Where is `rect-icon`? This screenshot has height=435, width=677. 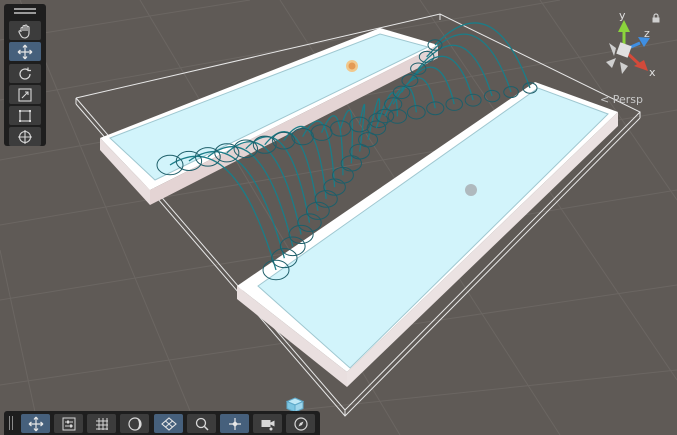 rect-icon is located at coordinates (25, 115).